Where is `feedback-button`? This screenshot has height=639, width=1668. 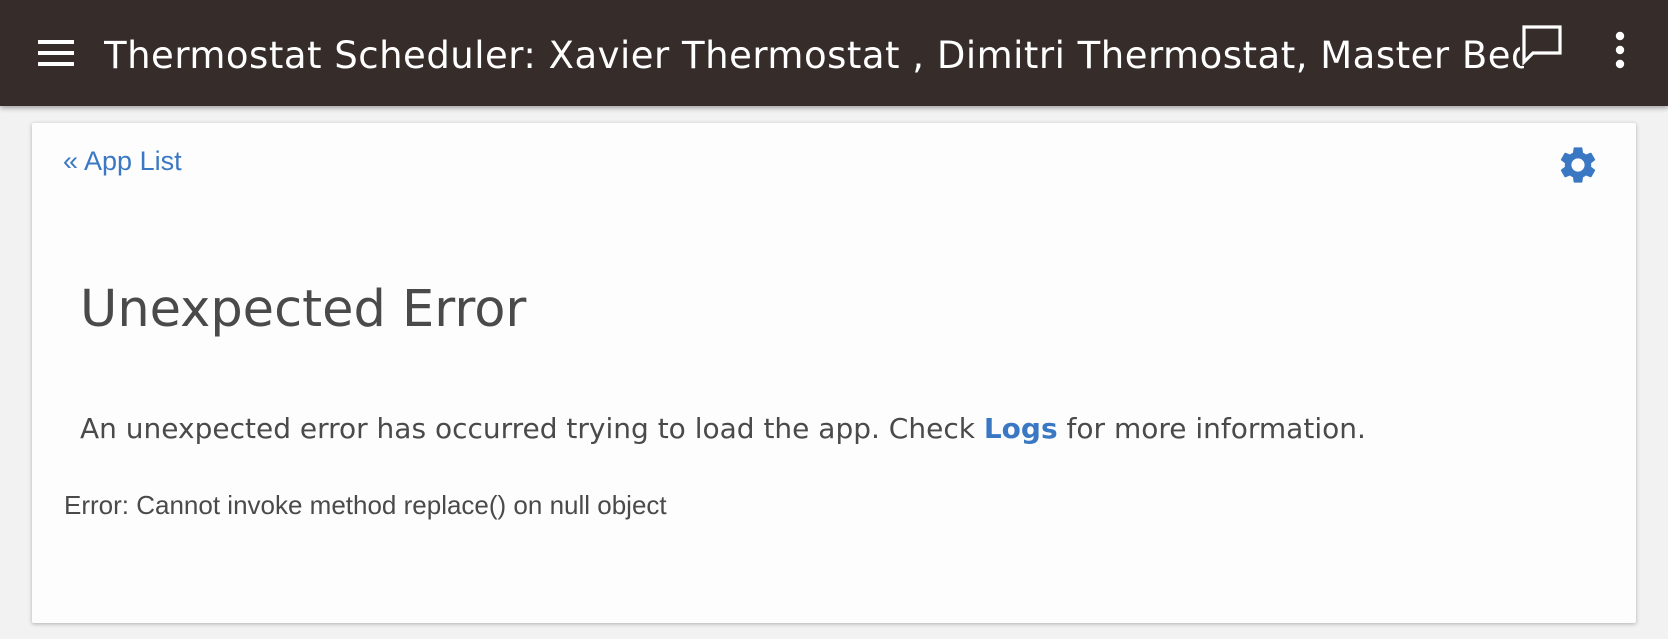
feedback-button is located at coordinates (1542, 44).